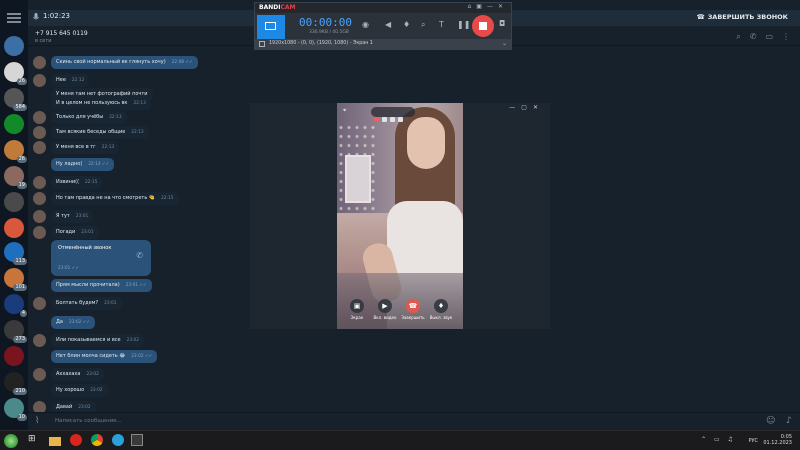 The width and height of the screenshot is (800, 450). I want to click on magnifier-icon: ⌕, so click(423, 25).